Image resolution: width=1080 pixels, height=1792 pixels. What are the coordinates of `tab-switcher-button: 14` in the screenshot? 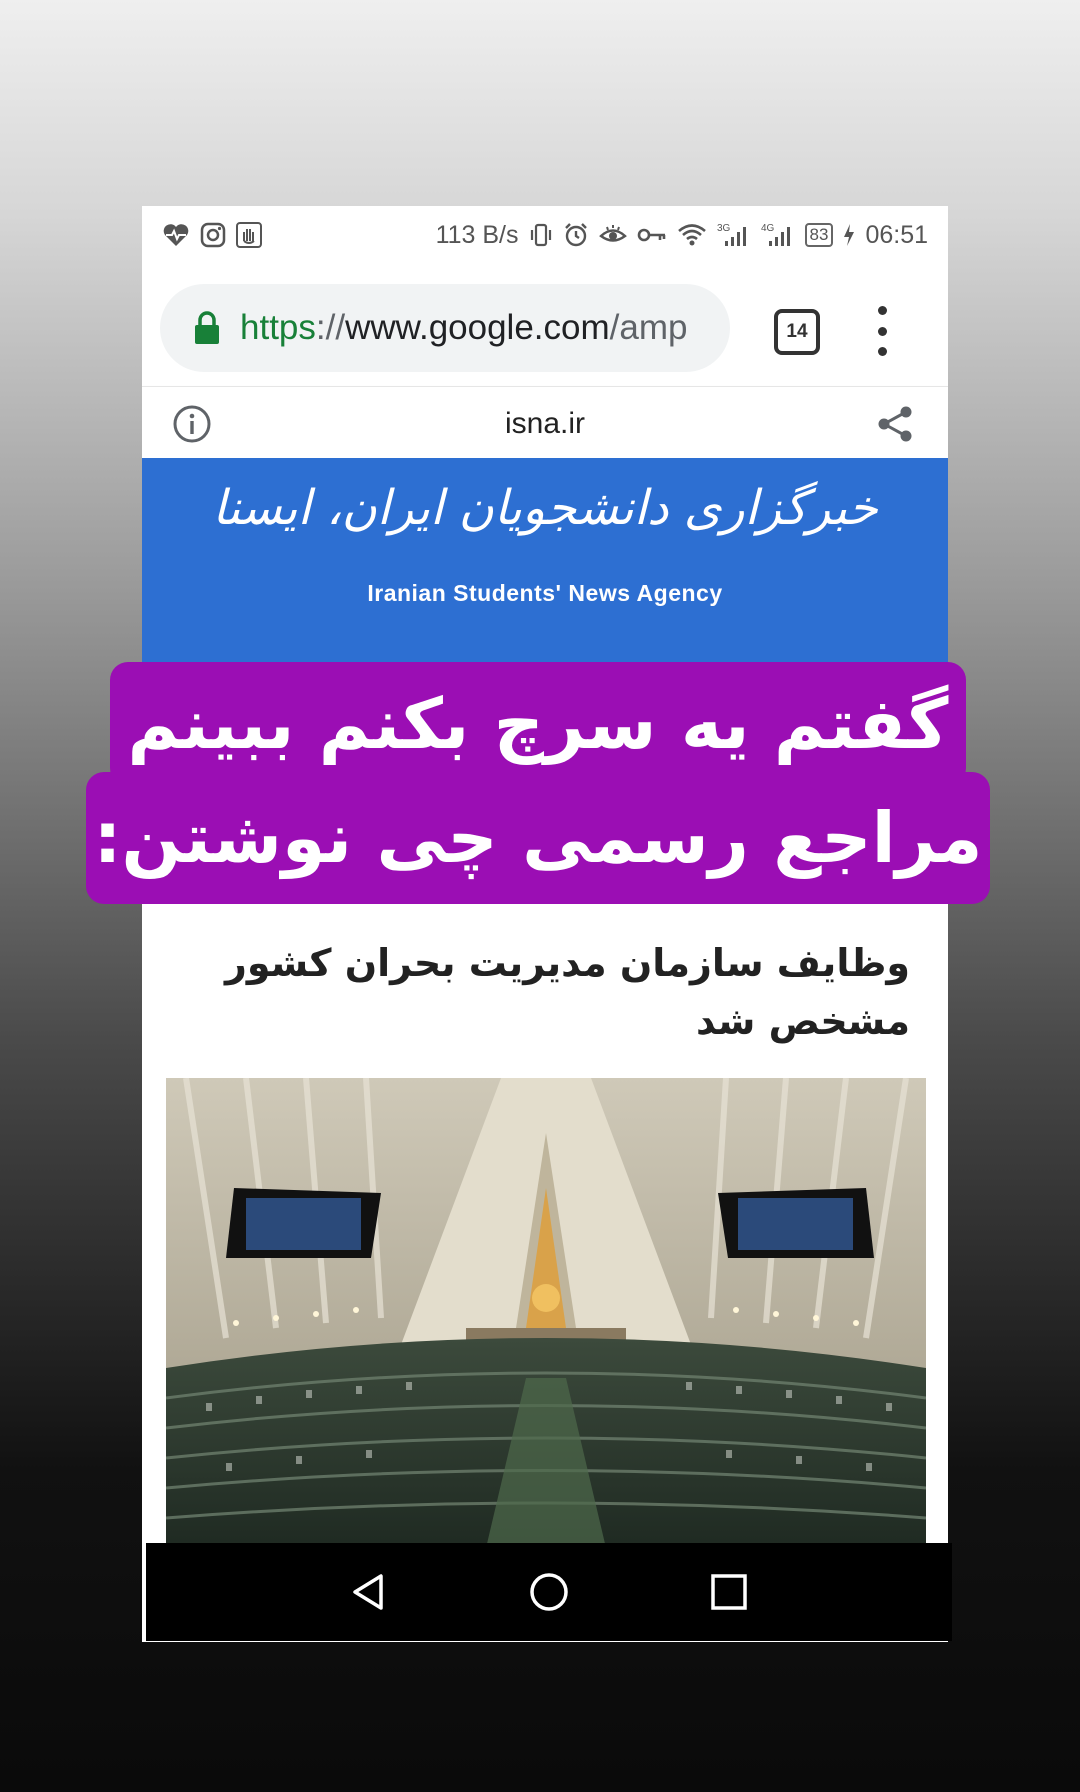 It's located at (797, 332).